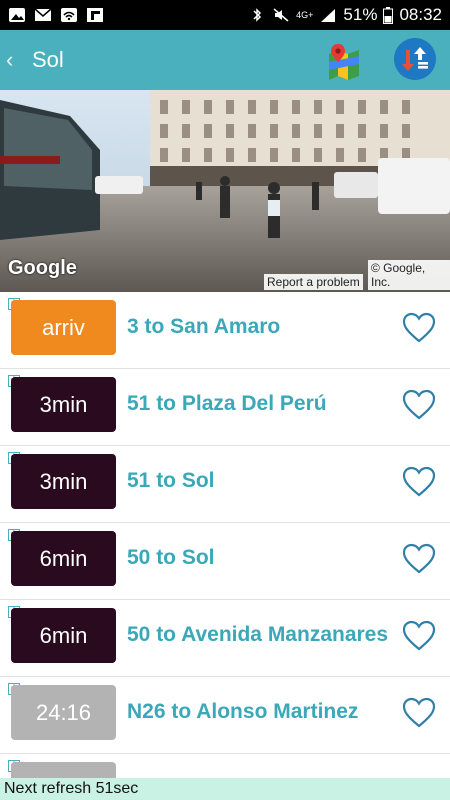  I want to click on mute-icon, so click(281, 15).